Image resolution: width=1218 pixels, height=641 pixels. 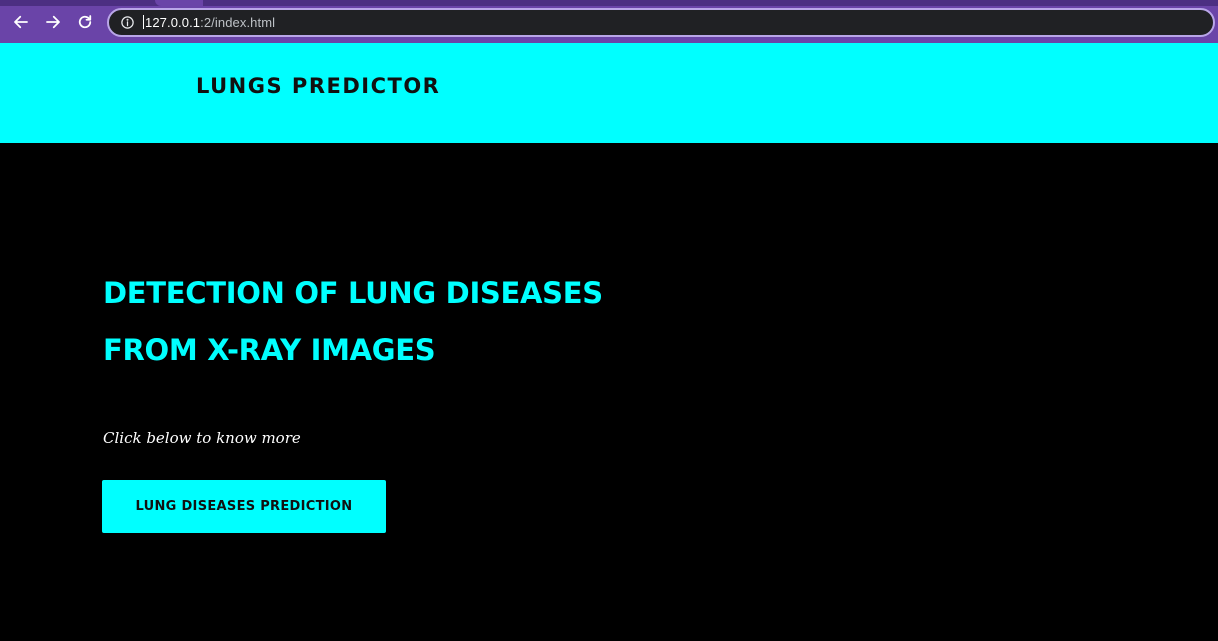 What do you see at coordinates (173, 22) in the screenshot?
I see `url-host: 127.0.0.1` at bounding box center [173, 22].